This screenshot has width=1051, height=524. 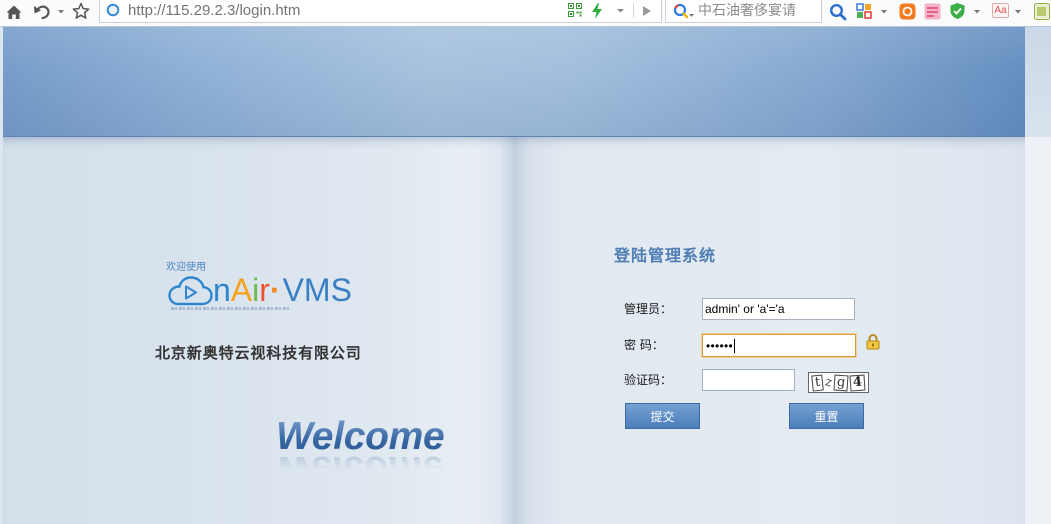 I want to click on password-mask: ••••••, so click(x=720, y=345).